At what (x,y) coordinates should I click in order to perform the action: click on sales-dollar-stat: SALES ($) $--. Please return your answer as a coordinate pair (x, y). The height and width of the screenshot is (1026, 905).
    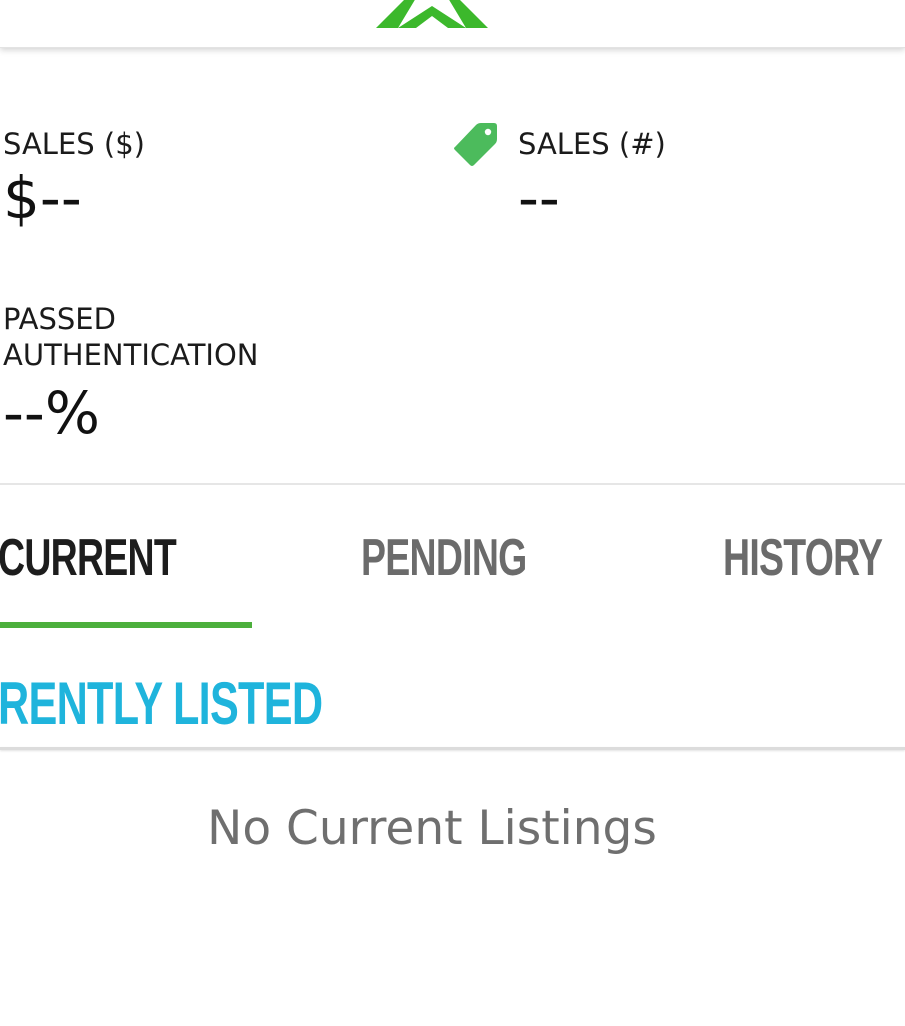
    Looking at the image, I should click on (74, 178).